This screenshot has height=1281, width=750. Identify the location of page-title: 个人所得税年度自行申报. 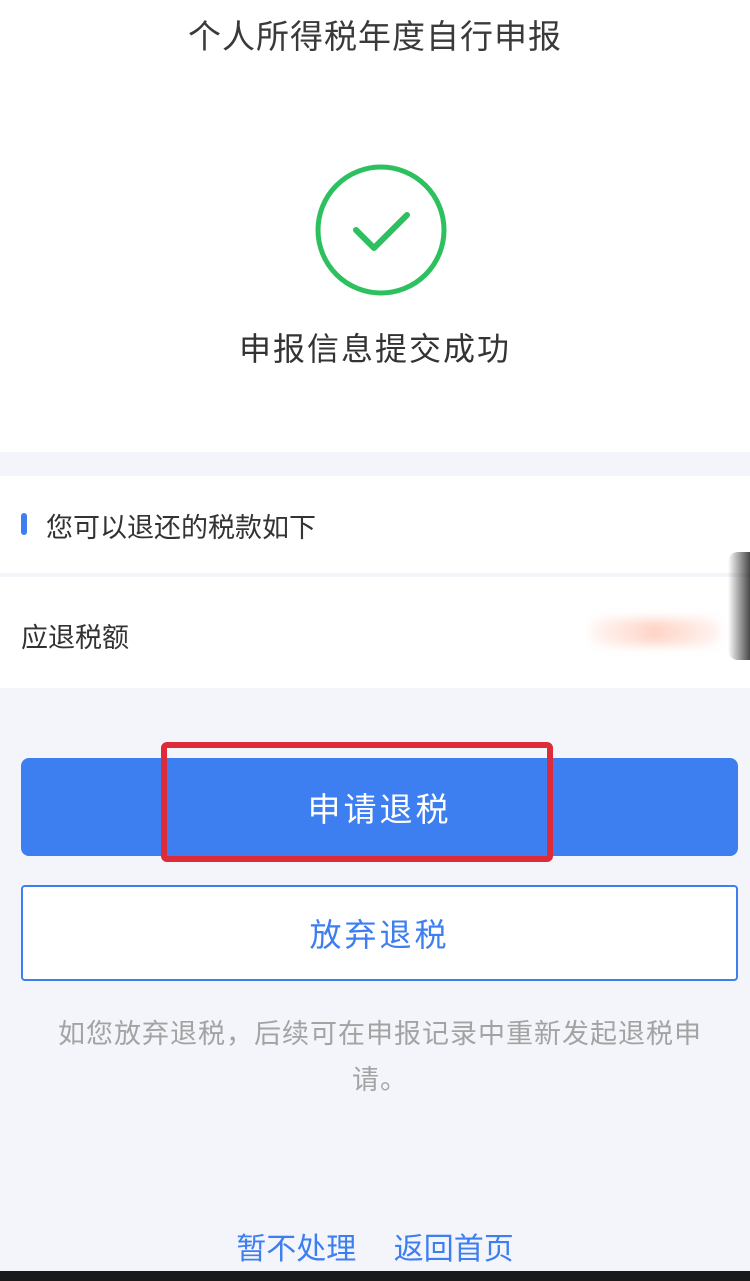
(375, 36).